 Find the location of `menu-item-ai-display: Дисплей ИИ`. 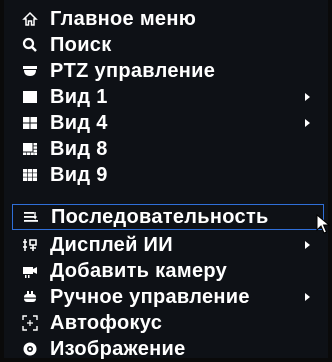

menu-item-ai-display: Дисплей ИИ is located at coordinates (168, 245).